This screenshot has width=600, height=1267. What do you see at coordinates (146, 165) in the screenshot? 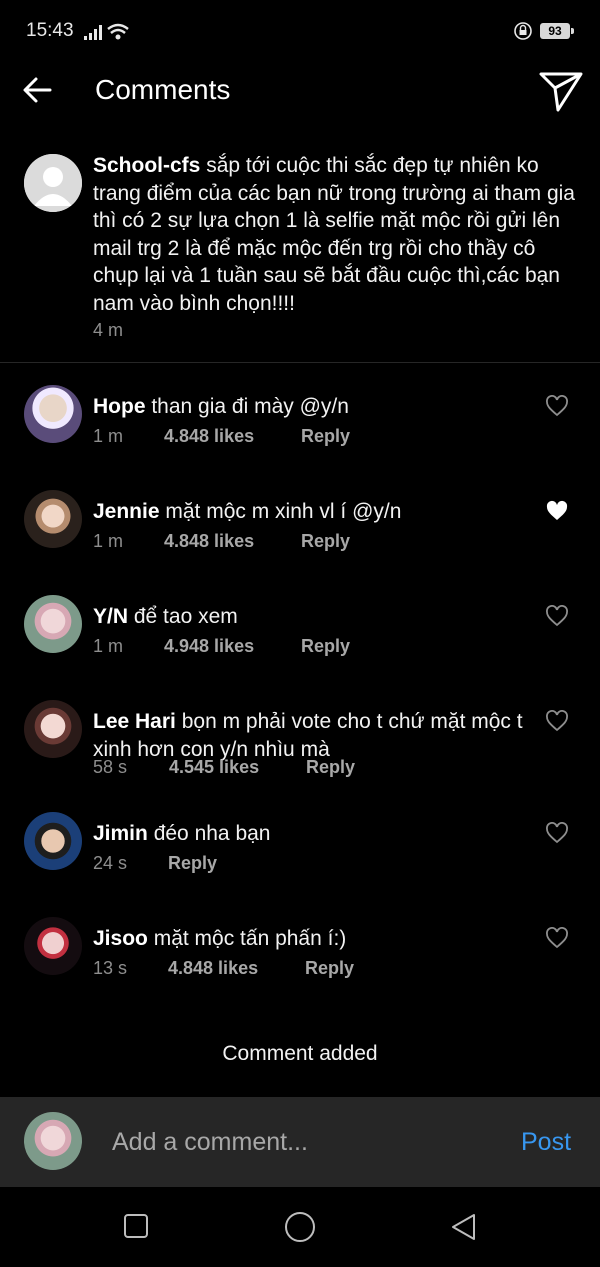
I see `post-username: School-cfs` at bounding box center [146, 165].